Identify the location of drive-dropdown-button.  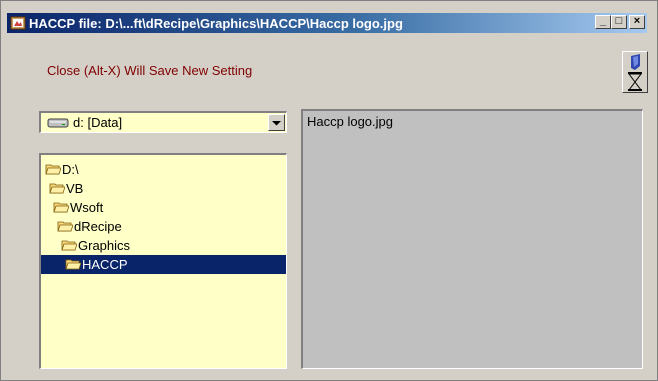
(276, 122).